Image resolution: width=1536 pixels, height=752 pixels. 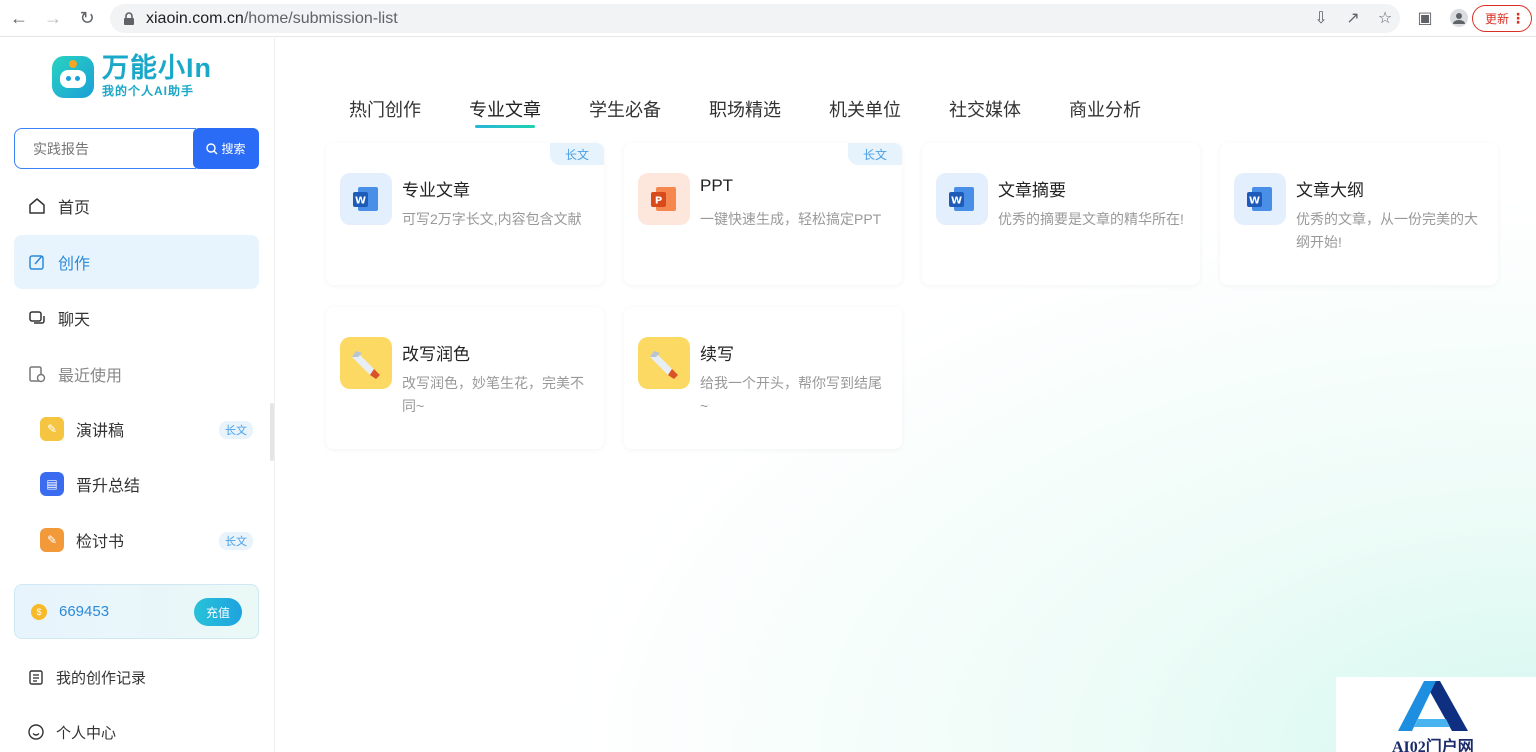 What do you see at coordinates (84, 611) in the screenshot?
I see `coin-value: 669453` at bounding box center [84, 611].